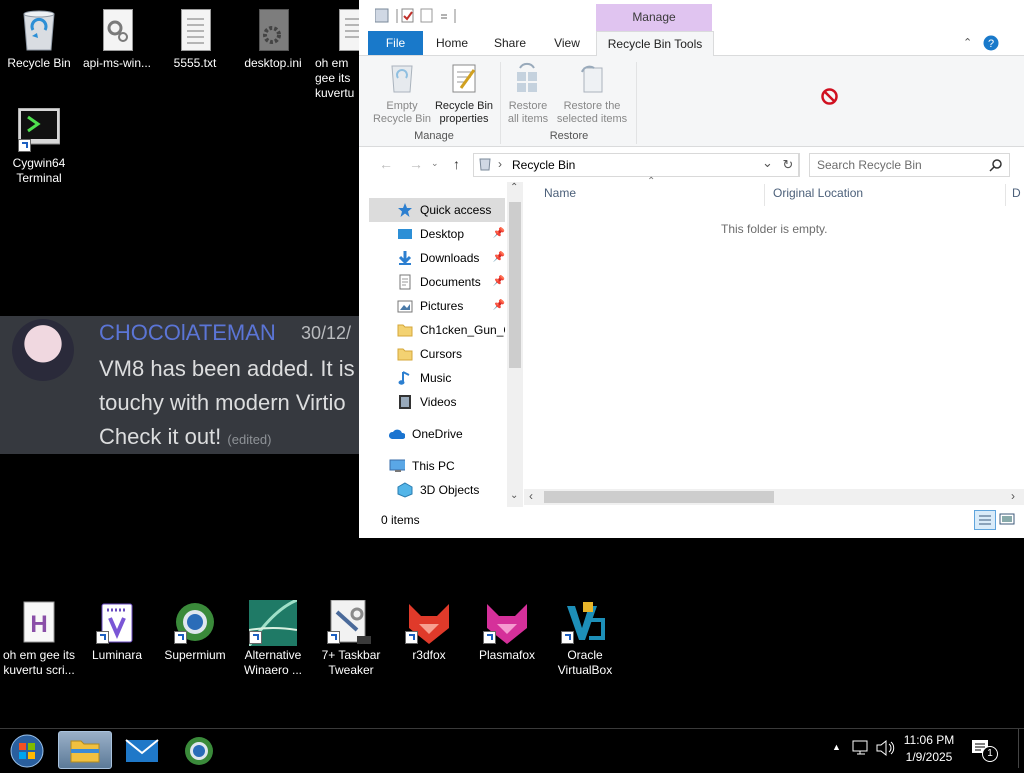 This screenshot has height=773, width=1024. Describe the element at coordinates (395, 43) in the screenshot. I see `tab-file: File` at that location.